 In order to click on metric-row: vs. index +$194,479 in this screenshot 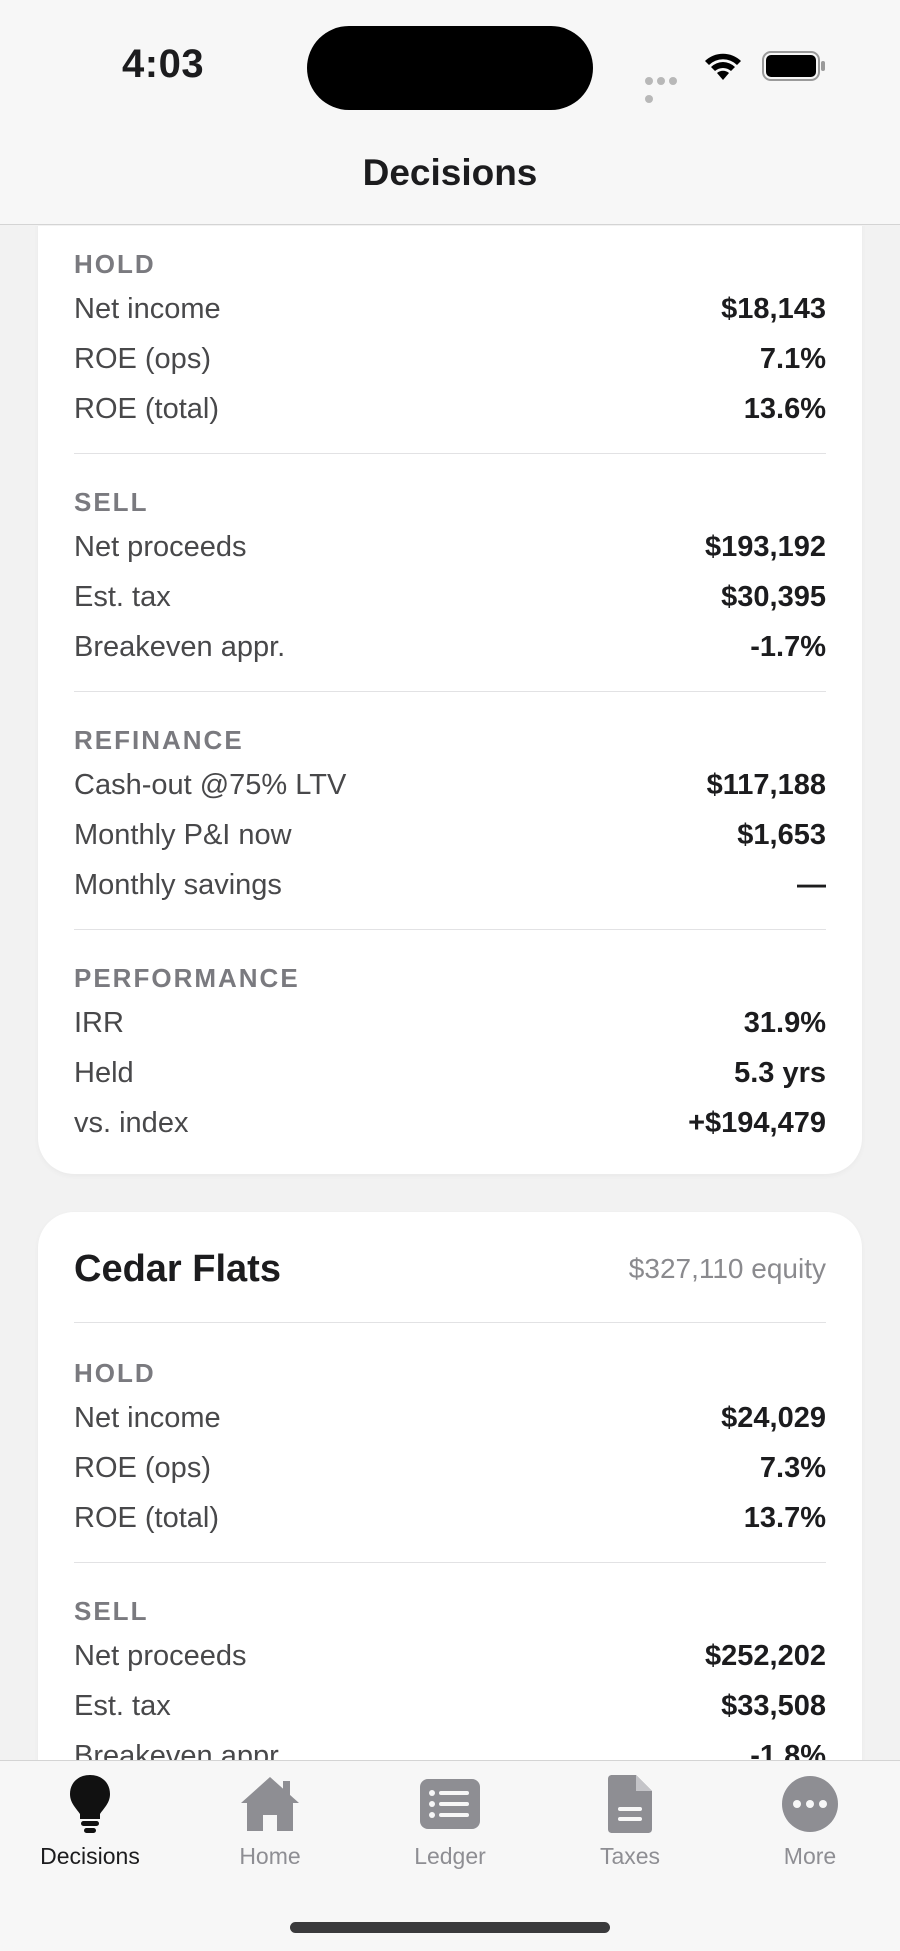, I will do `click(450, 1123)`.